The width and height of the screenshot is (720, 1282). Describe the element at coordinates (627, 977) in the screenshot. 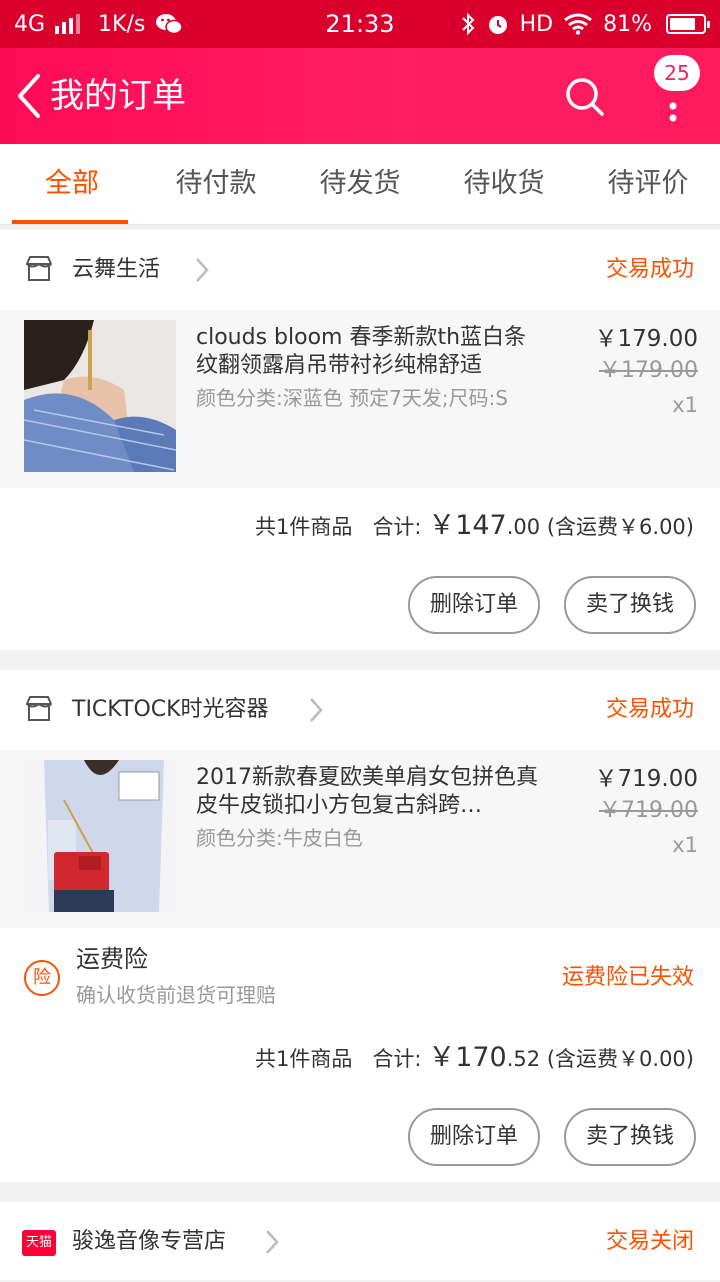

I see `insurance-status: 运费险已失效` at that location.